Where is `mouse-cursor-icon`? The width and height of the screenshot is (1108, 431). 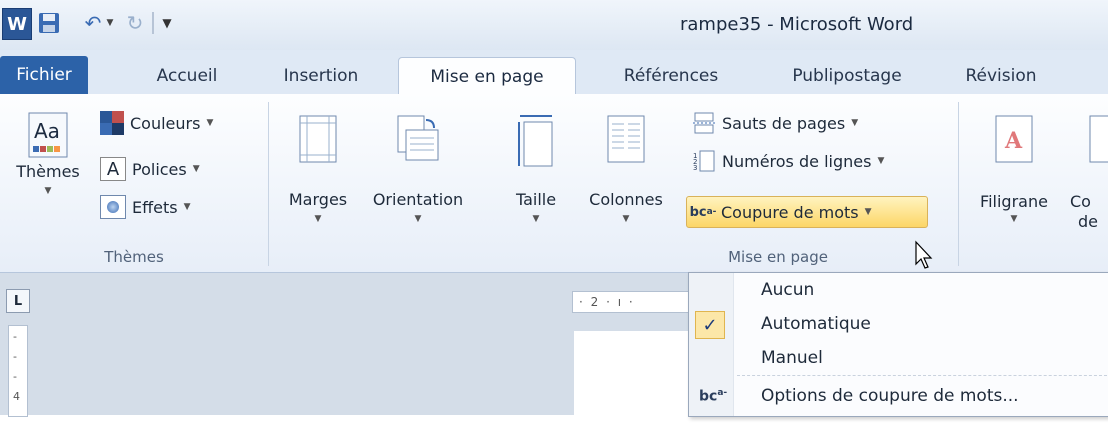
mouse-cursor-icon is located at coordinates (924, 257).